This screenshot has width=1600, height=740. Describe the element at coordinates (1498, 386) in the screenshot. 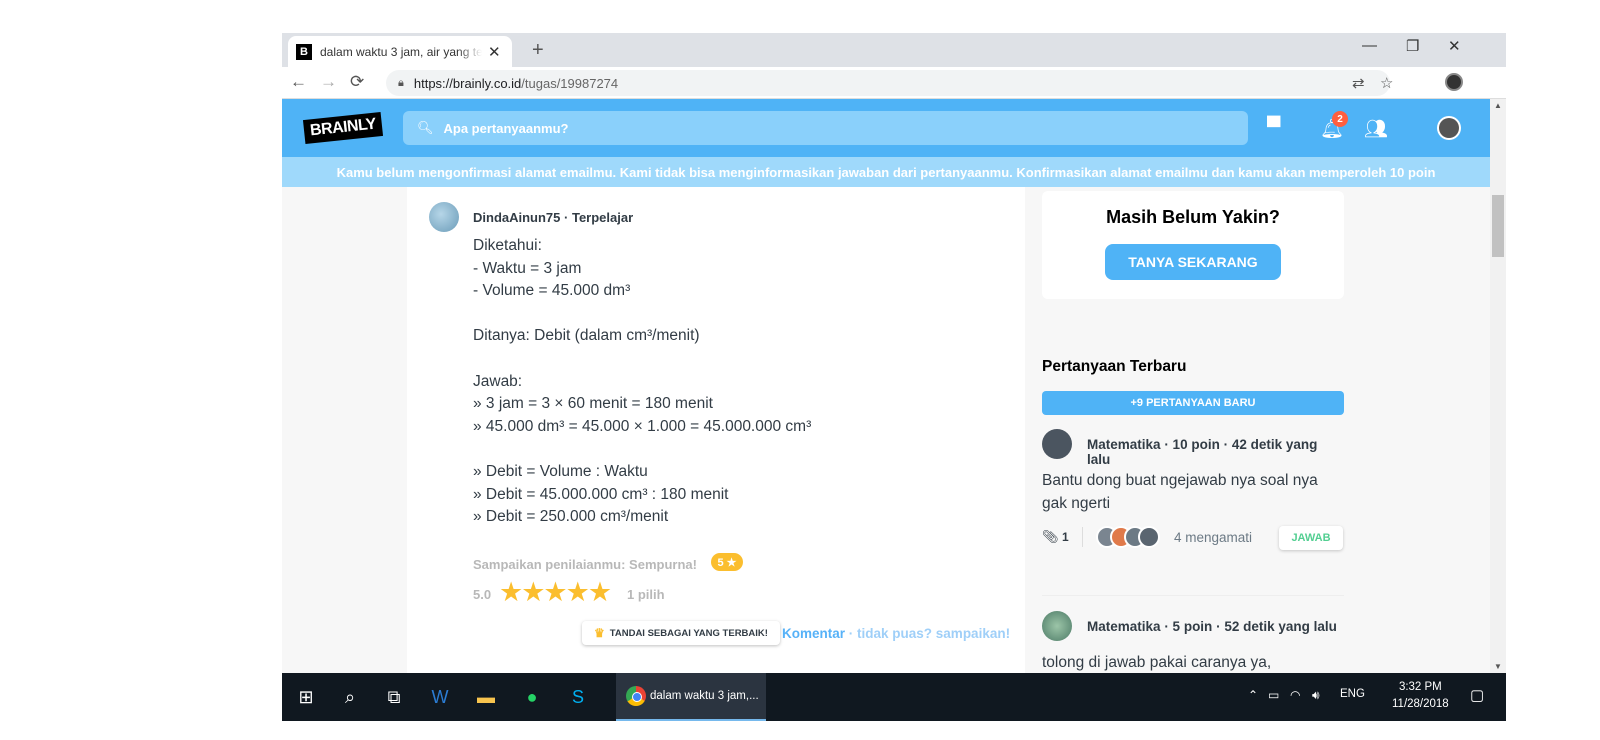

I see `vertical-scrollbar: ▲ ▼` at that location.